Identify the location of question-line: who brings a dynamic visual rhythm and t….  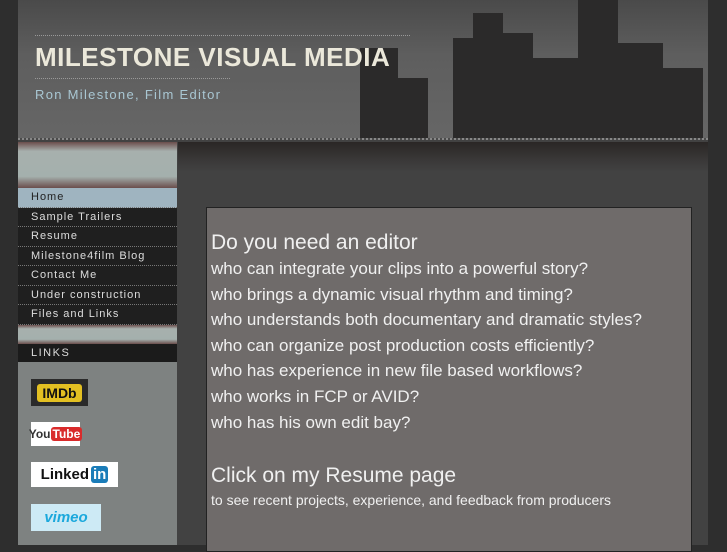
(392, 294).